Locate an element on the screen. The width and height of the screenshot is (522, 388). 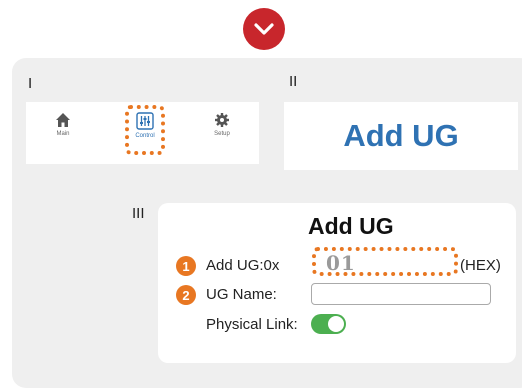
ug-name-label: UG Name: is located at coordinates (241, 294).